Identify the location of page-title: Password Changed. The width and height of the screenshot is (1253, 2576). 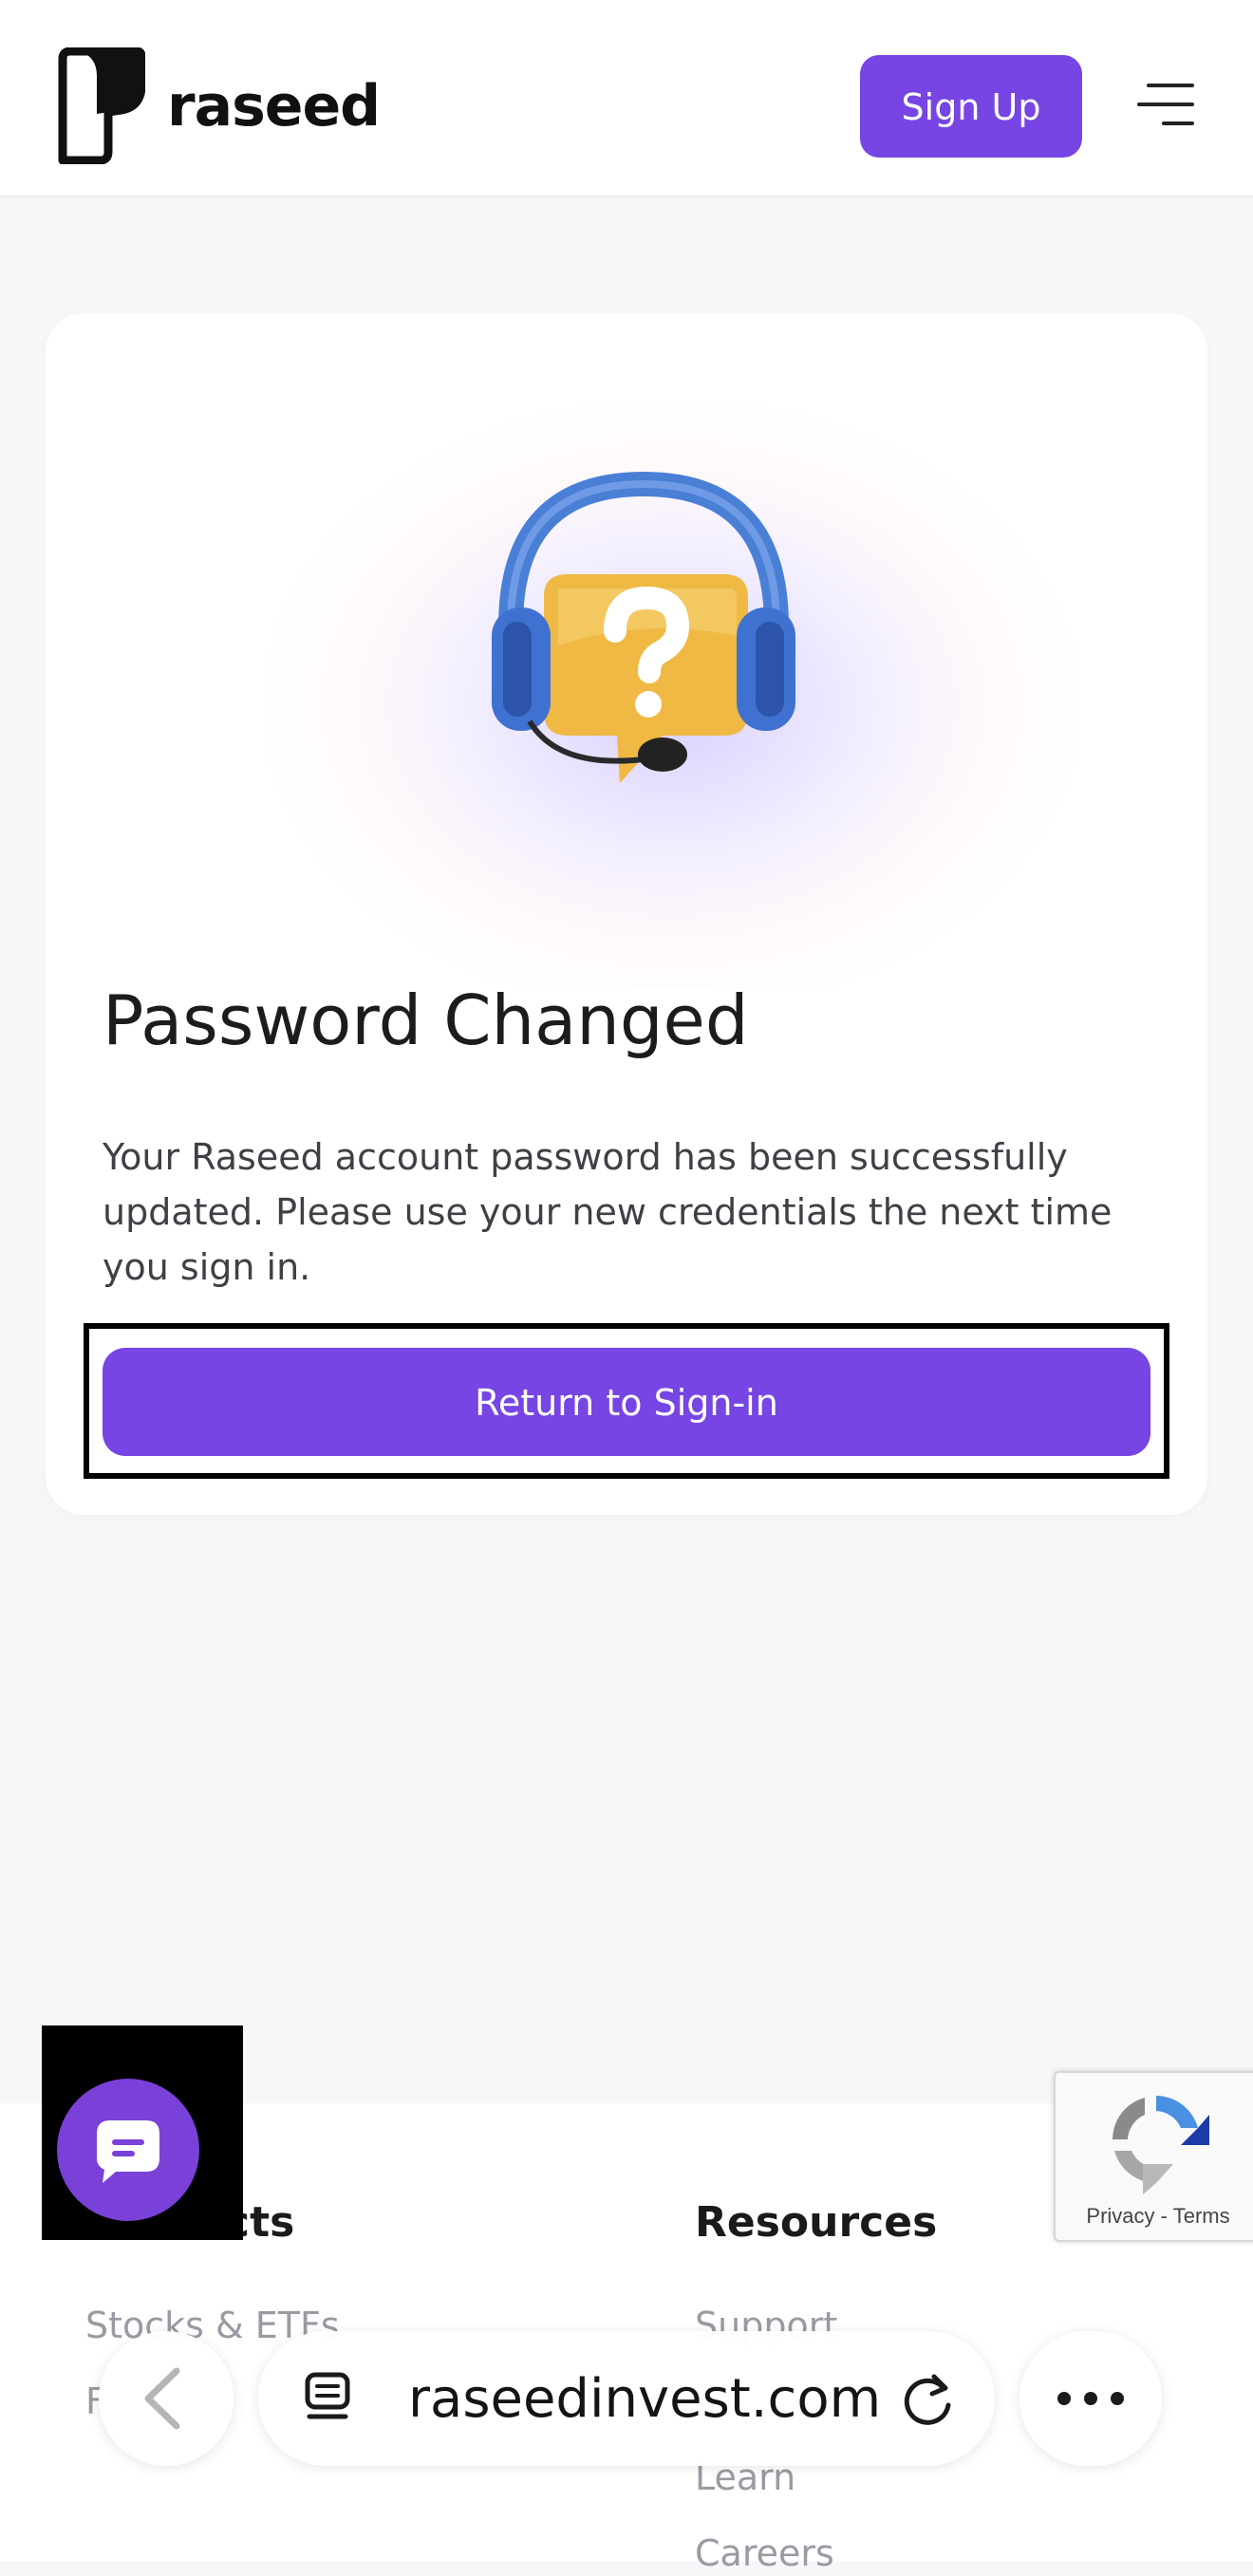
(426, 1020).